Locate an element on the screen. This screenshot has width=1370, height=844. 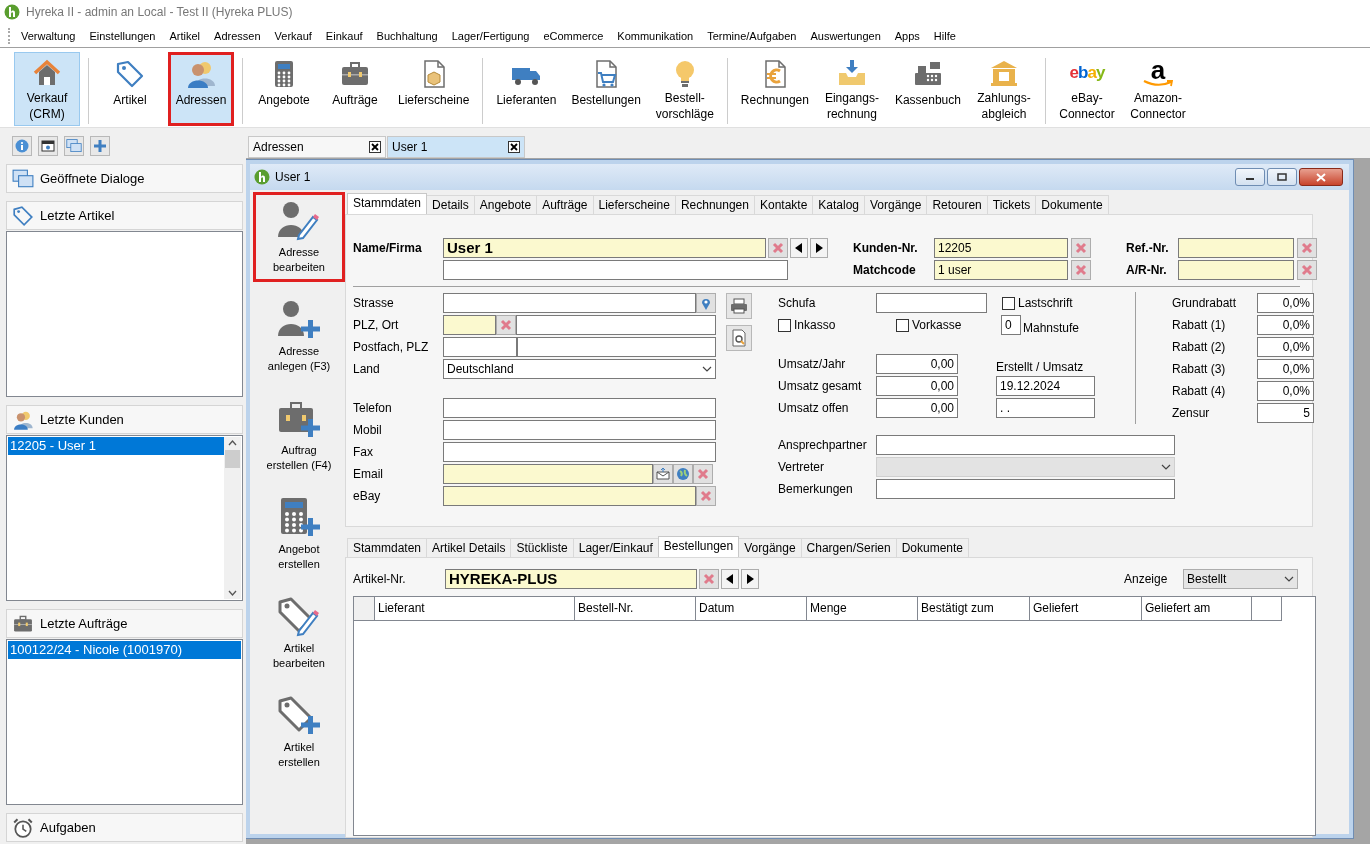
info-button is located at coordinates (22, 146).